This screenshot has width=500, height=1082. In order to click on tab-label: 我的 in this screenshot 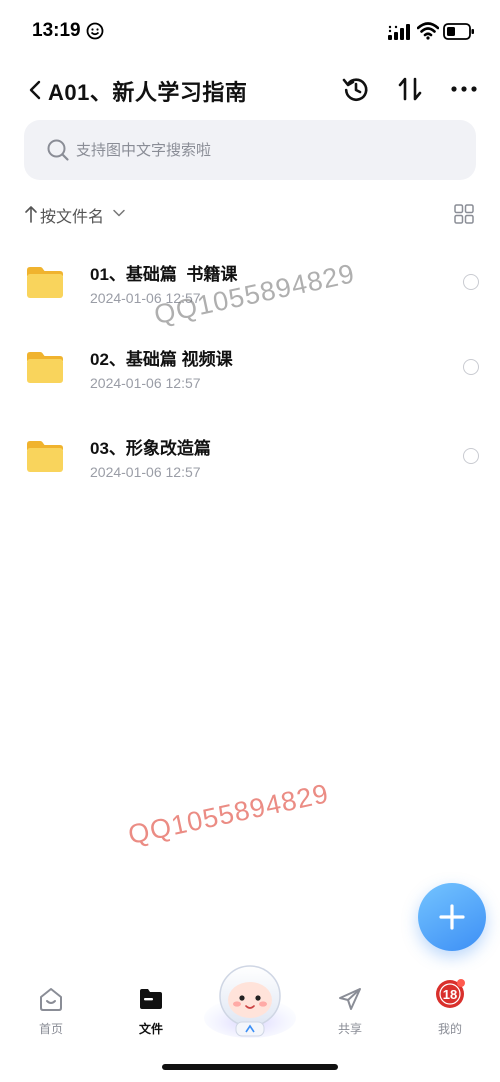, I will do `click(449, 1029)`.